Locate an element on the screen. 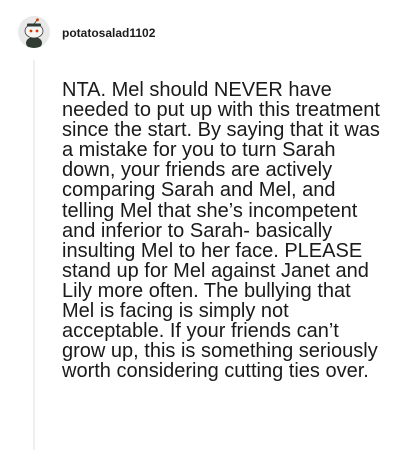 The height and width of the screenshot is (467, 400). avatar is located at coordinates (34, 32).